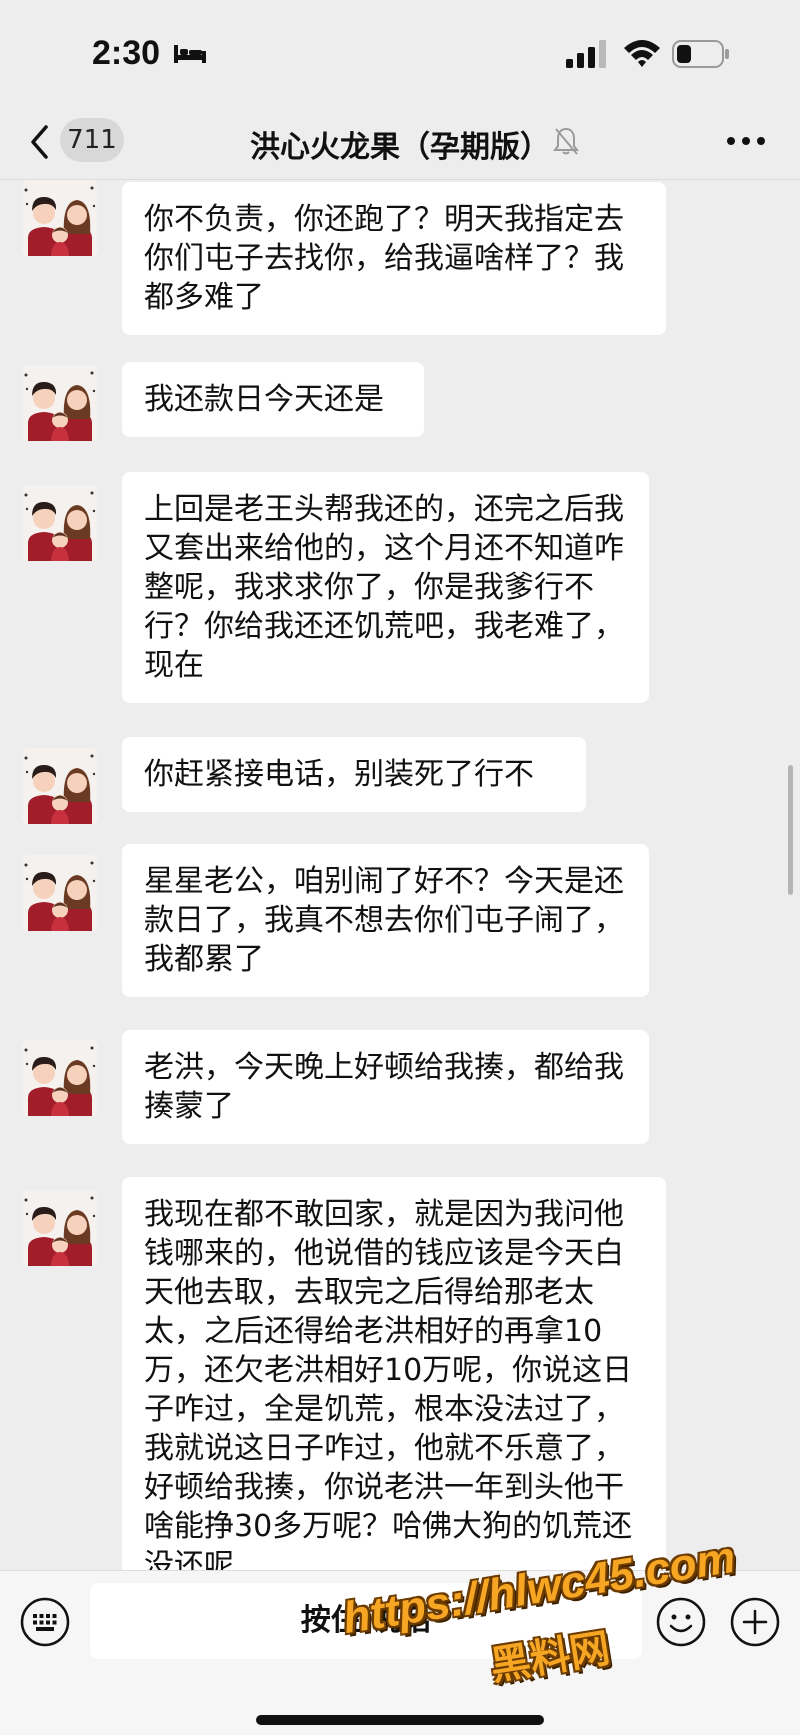  What do you see at coordinates (566, 141) in the screenshot?
I see `mute-icon` at bounding box center [566, 141].